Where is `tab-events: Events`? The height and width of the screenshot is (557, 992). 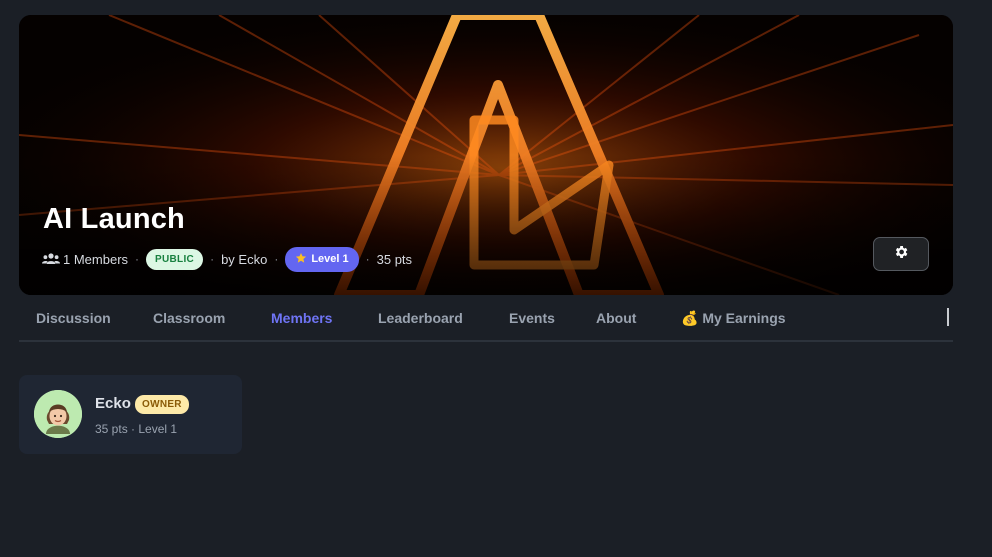 tab-events: Events is located at coordinates (532, 318).